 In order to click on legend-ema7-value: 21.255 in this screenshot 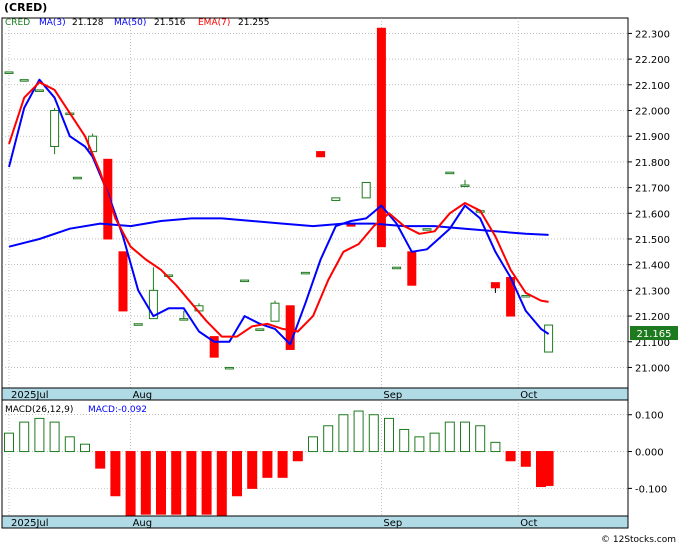, I will do `click(254, 23)`.